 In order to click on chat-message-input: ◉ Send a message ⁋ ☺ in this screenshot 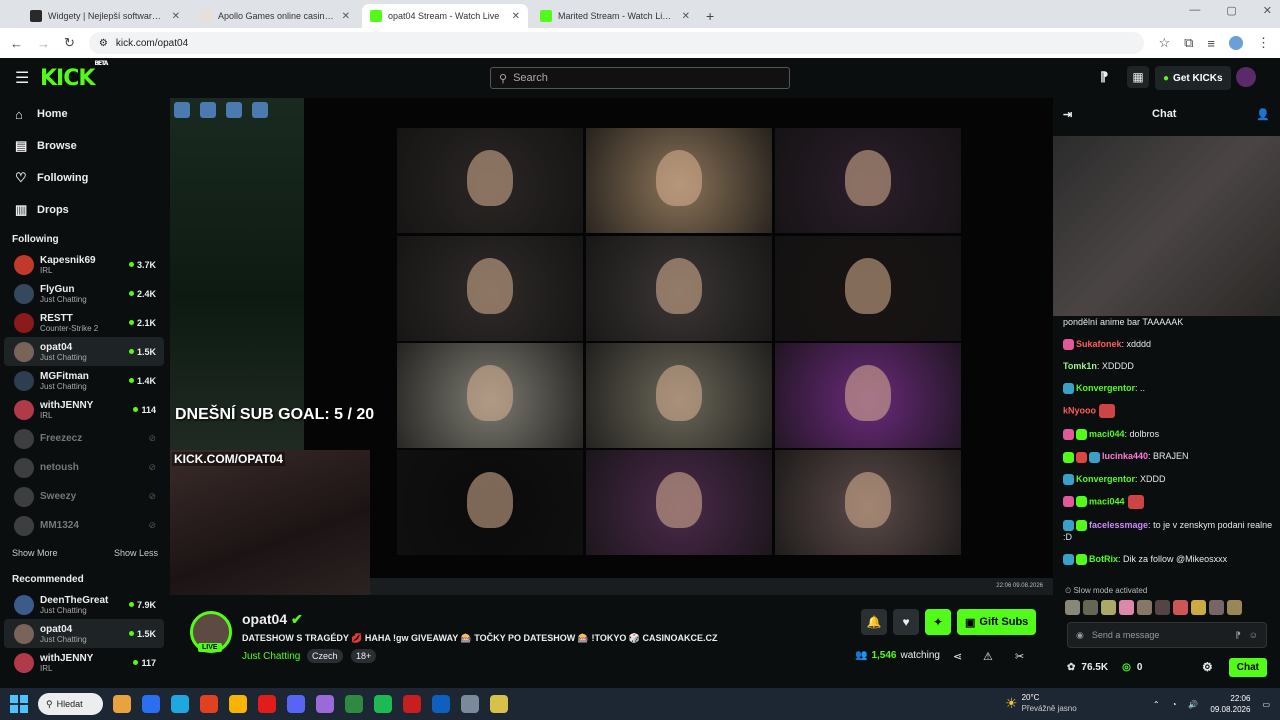, I will do `click(1167, 635)`.